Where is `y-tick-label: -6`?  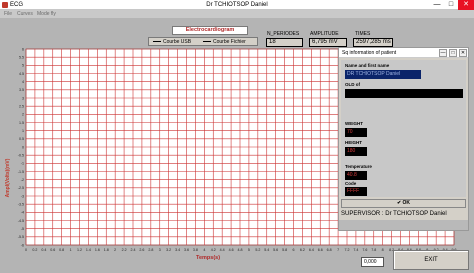
y-tick-label: -6 is located at coordinates (22, 245).